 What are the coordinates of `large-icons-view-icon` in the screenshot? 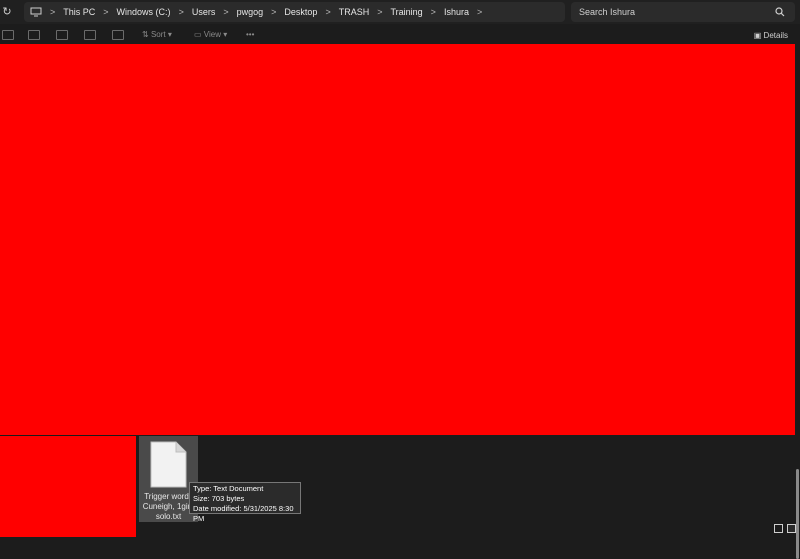 It's located at (791, 528).